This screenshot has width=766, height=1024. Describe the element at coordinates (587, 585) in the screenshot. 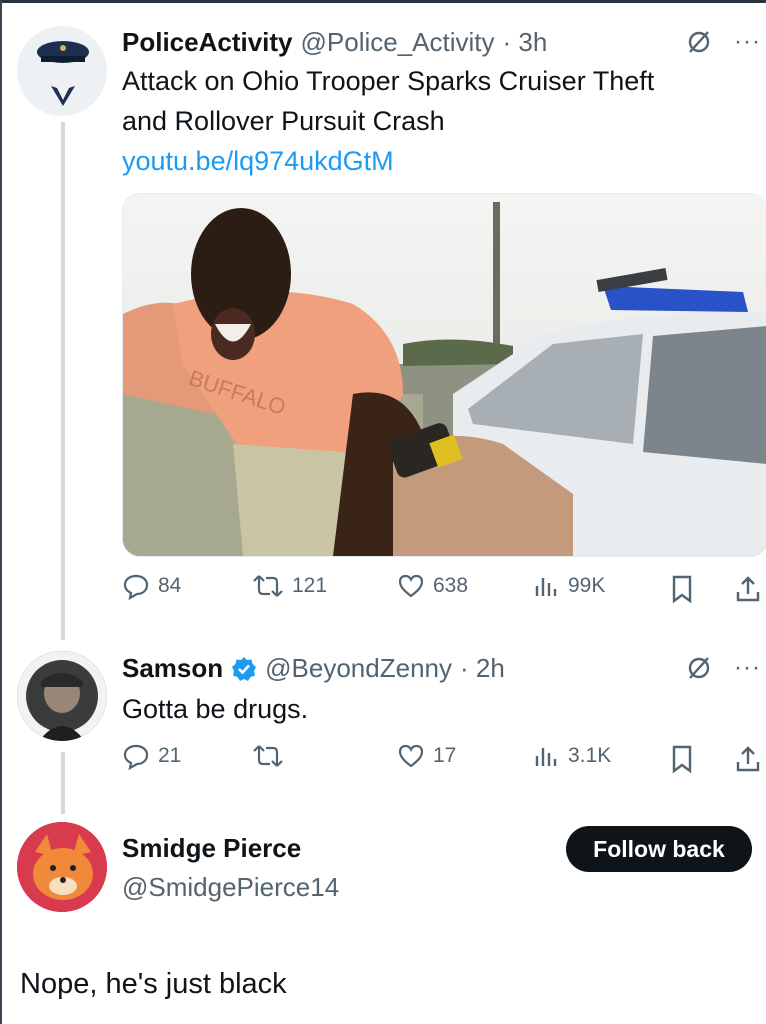

I see `views-count: 99K` at that location.